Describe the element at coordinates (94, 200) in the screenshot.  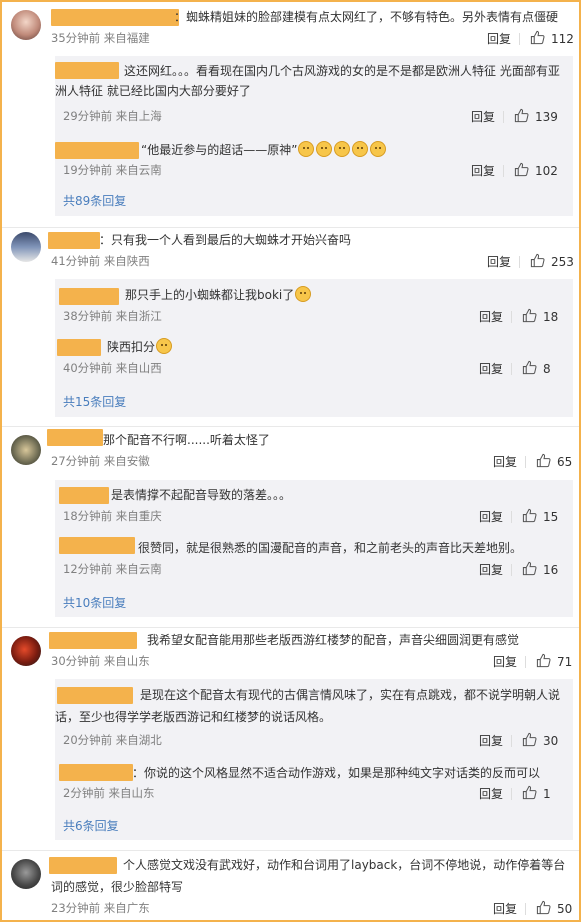
I see `more-replies-link: 共89条回复` at that location.